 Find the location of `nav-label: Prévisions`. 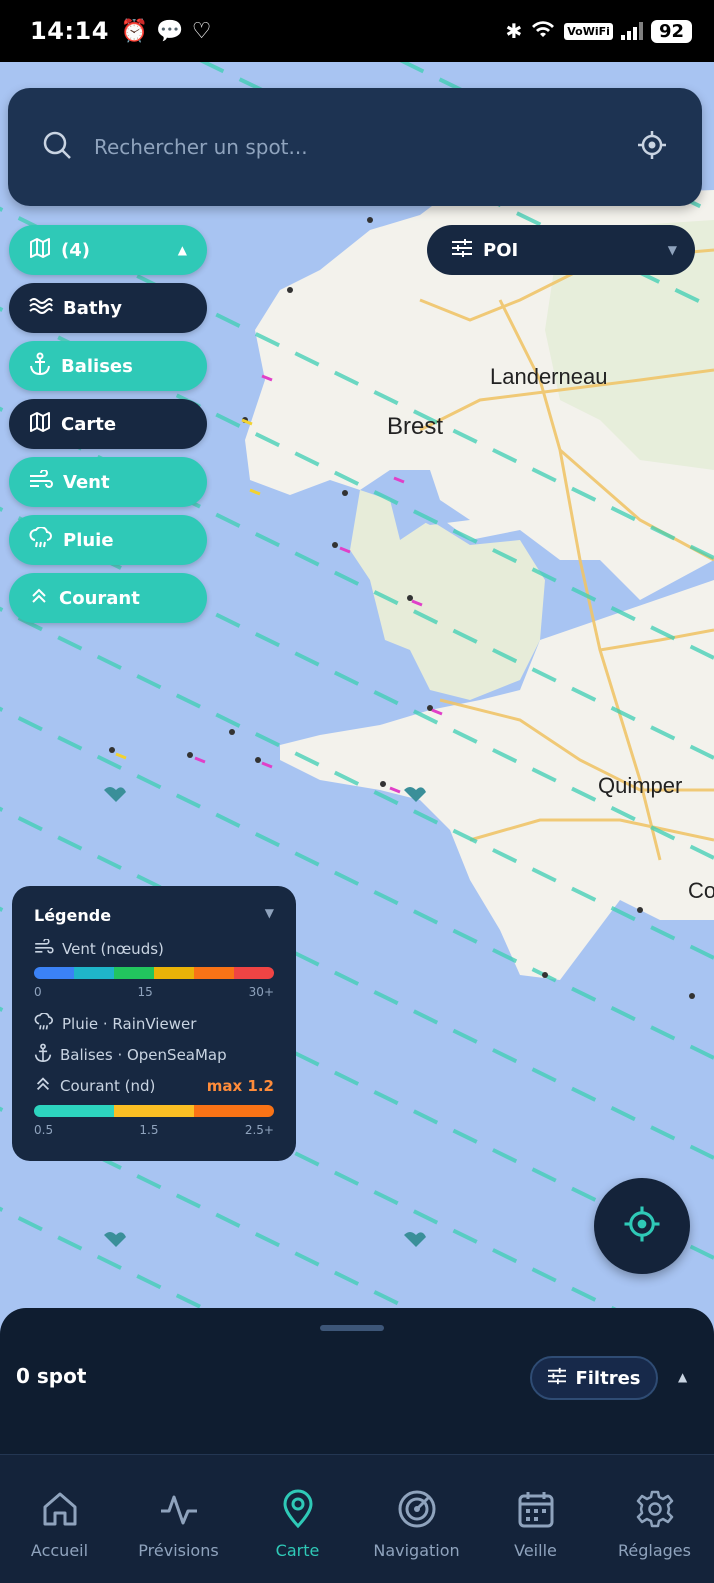

nav-label: Prévisions is located at coordinates (178, 1550).